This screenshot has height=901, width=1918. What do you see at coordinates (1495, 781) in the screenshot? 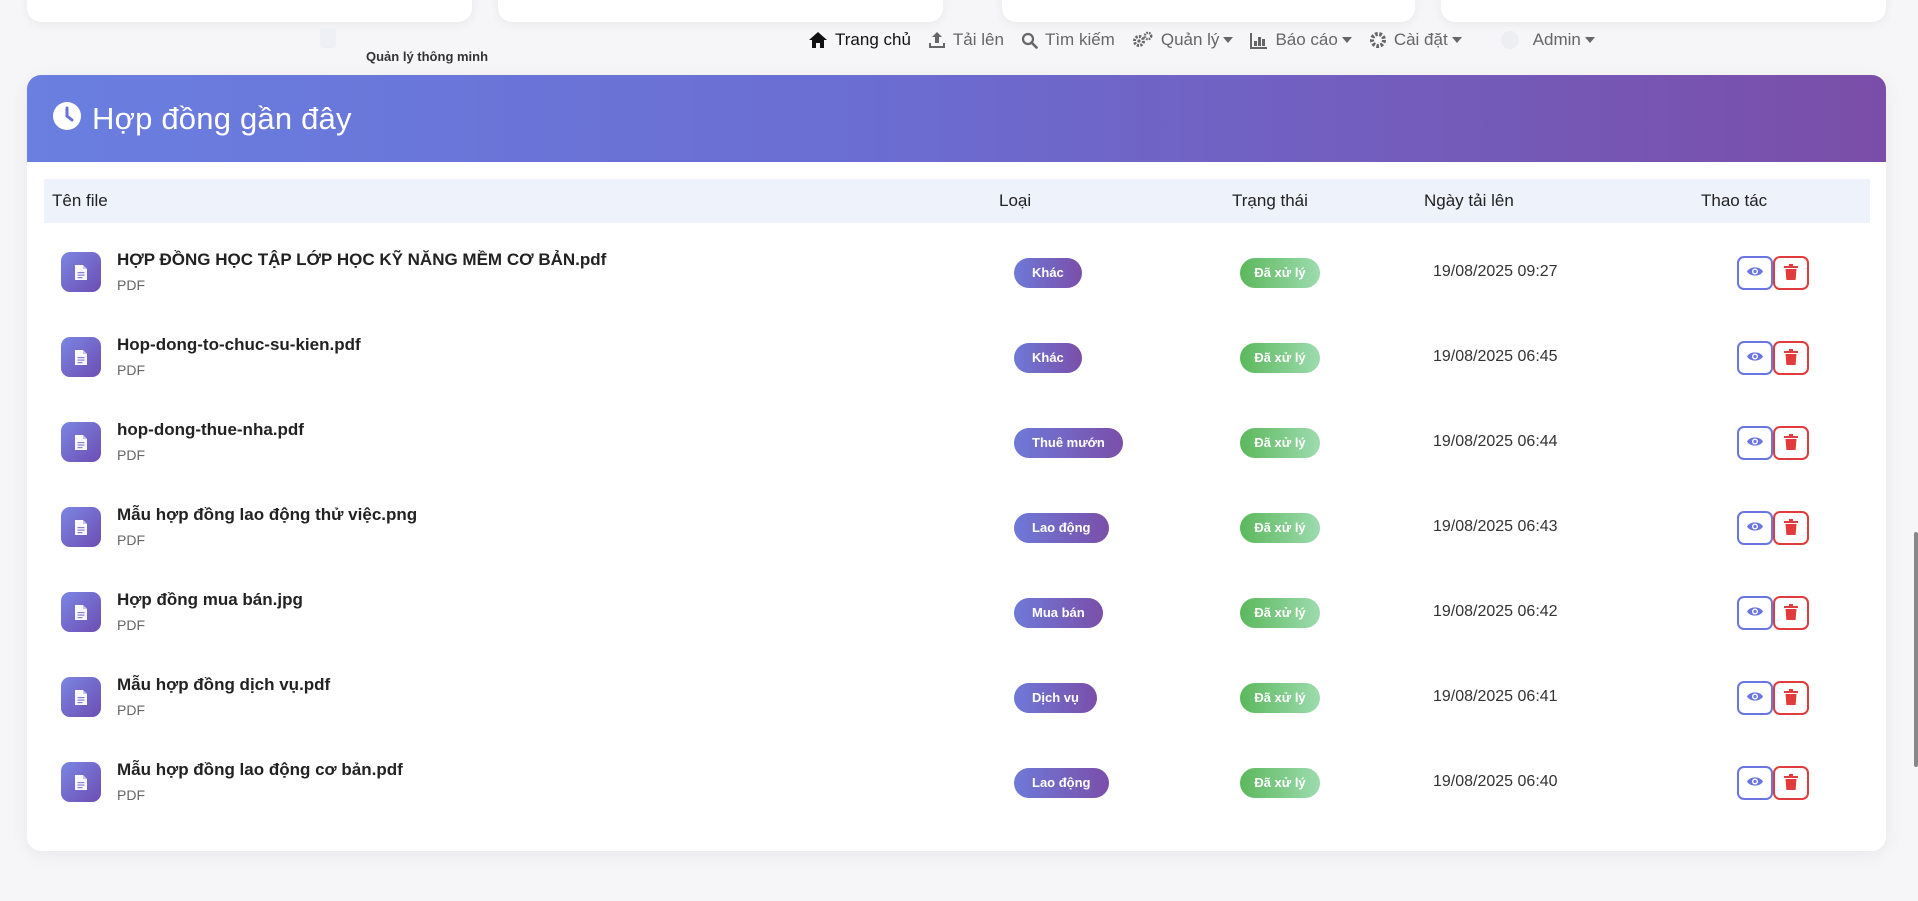
I see `upload-date: 19/08/2025 06:40` at bounding box center [1495, 781].